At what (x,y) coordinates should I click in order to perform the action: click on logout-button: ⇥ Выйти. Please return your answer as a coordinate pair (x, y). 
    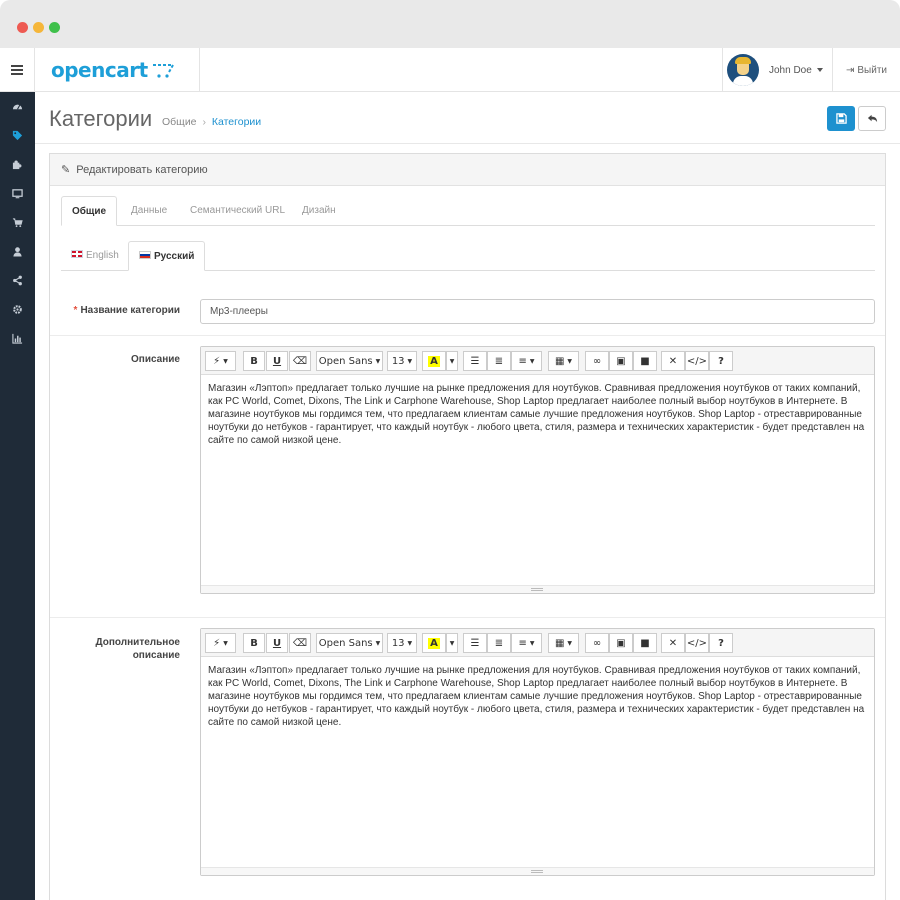
    Looking at the image, I should click on (866, 70).